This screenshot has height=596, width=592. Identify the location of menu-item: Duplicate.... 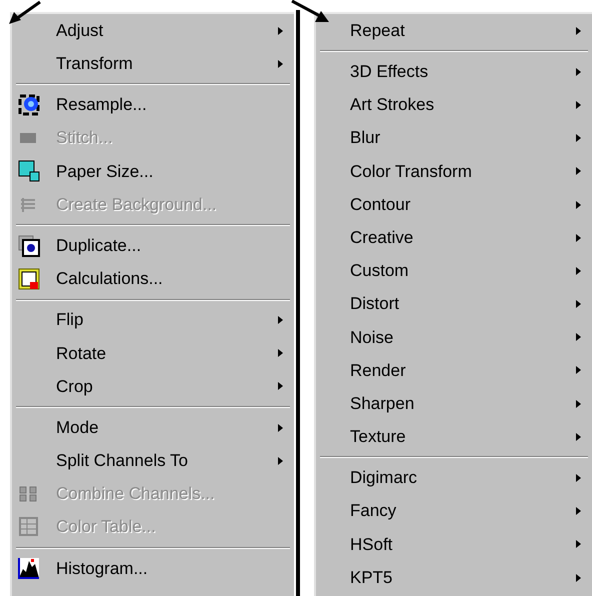
(170, 245).